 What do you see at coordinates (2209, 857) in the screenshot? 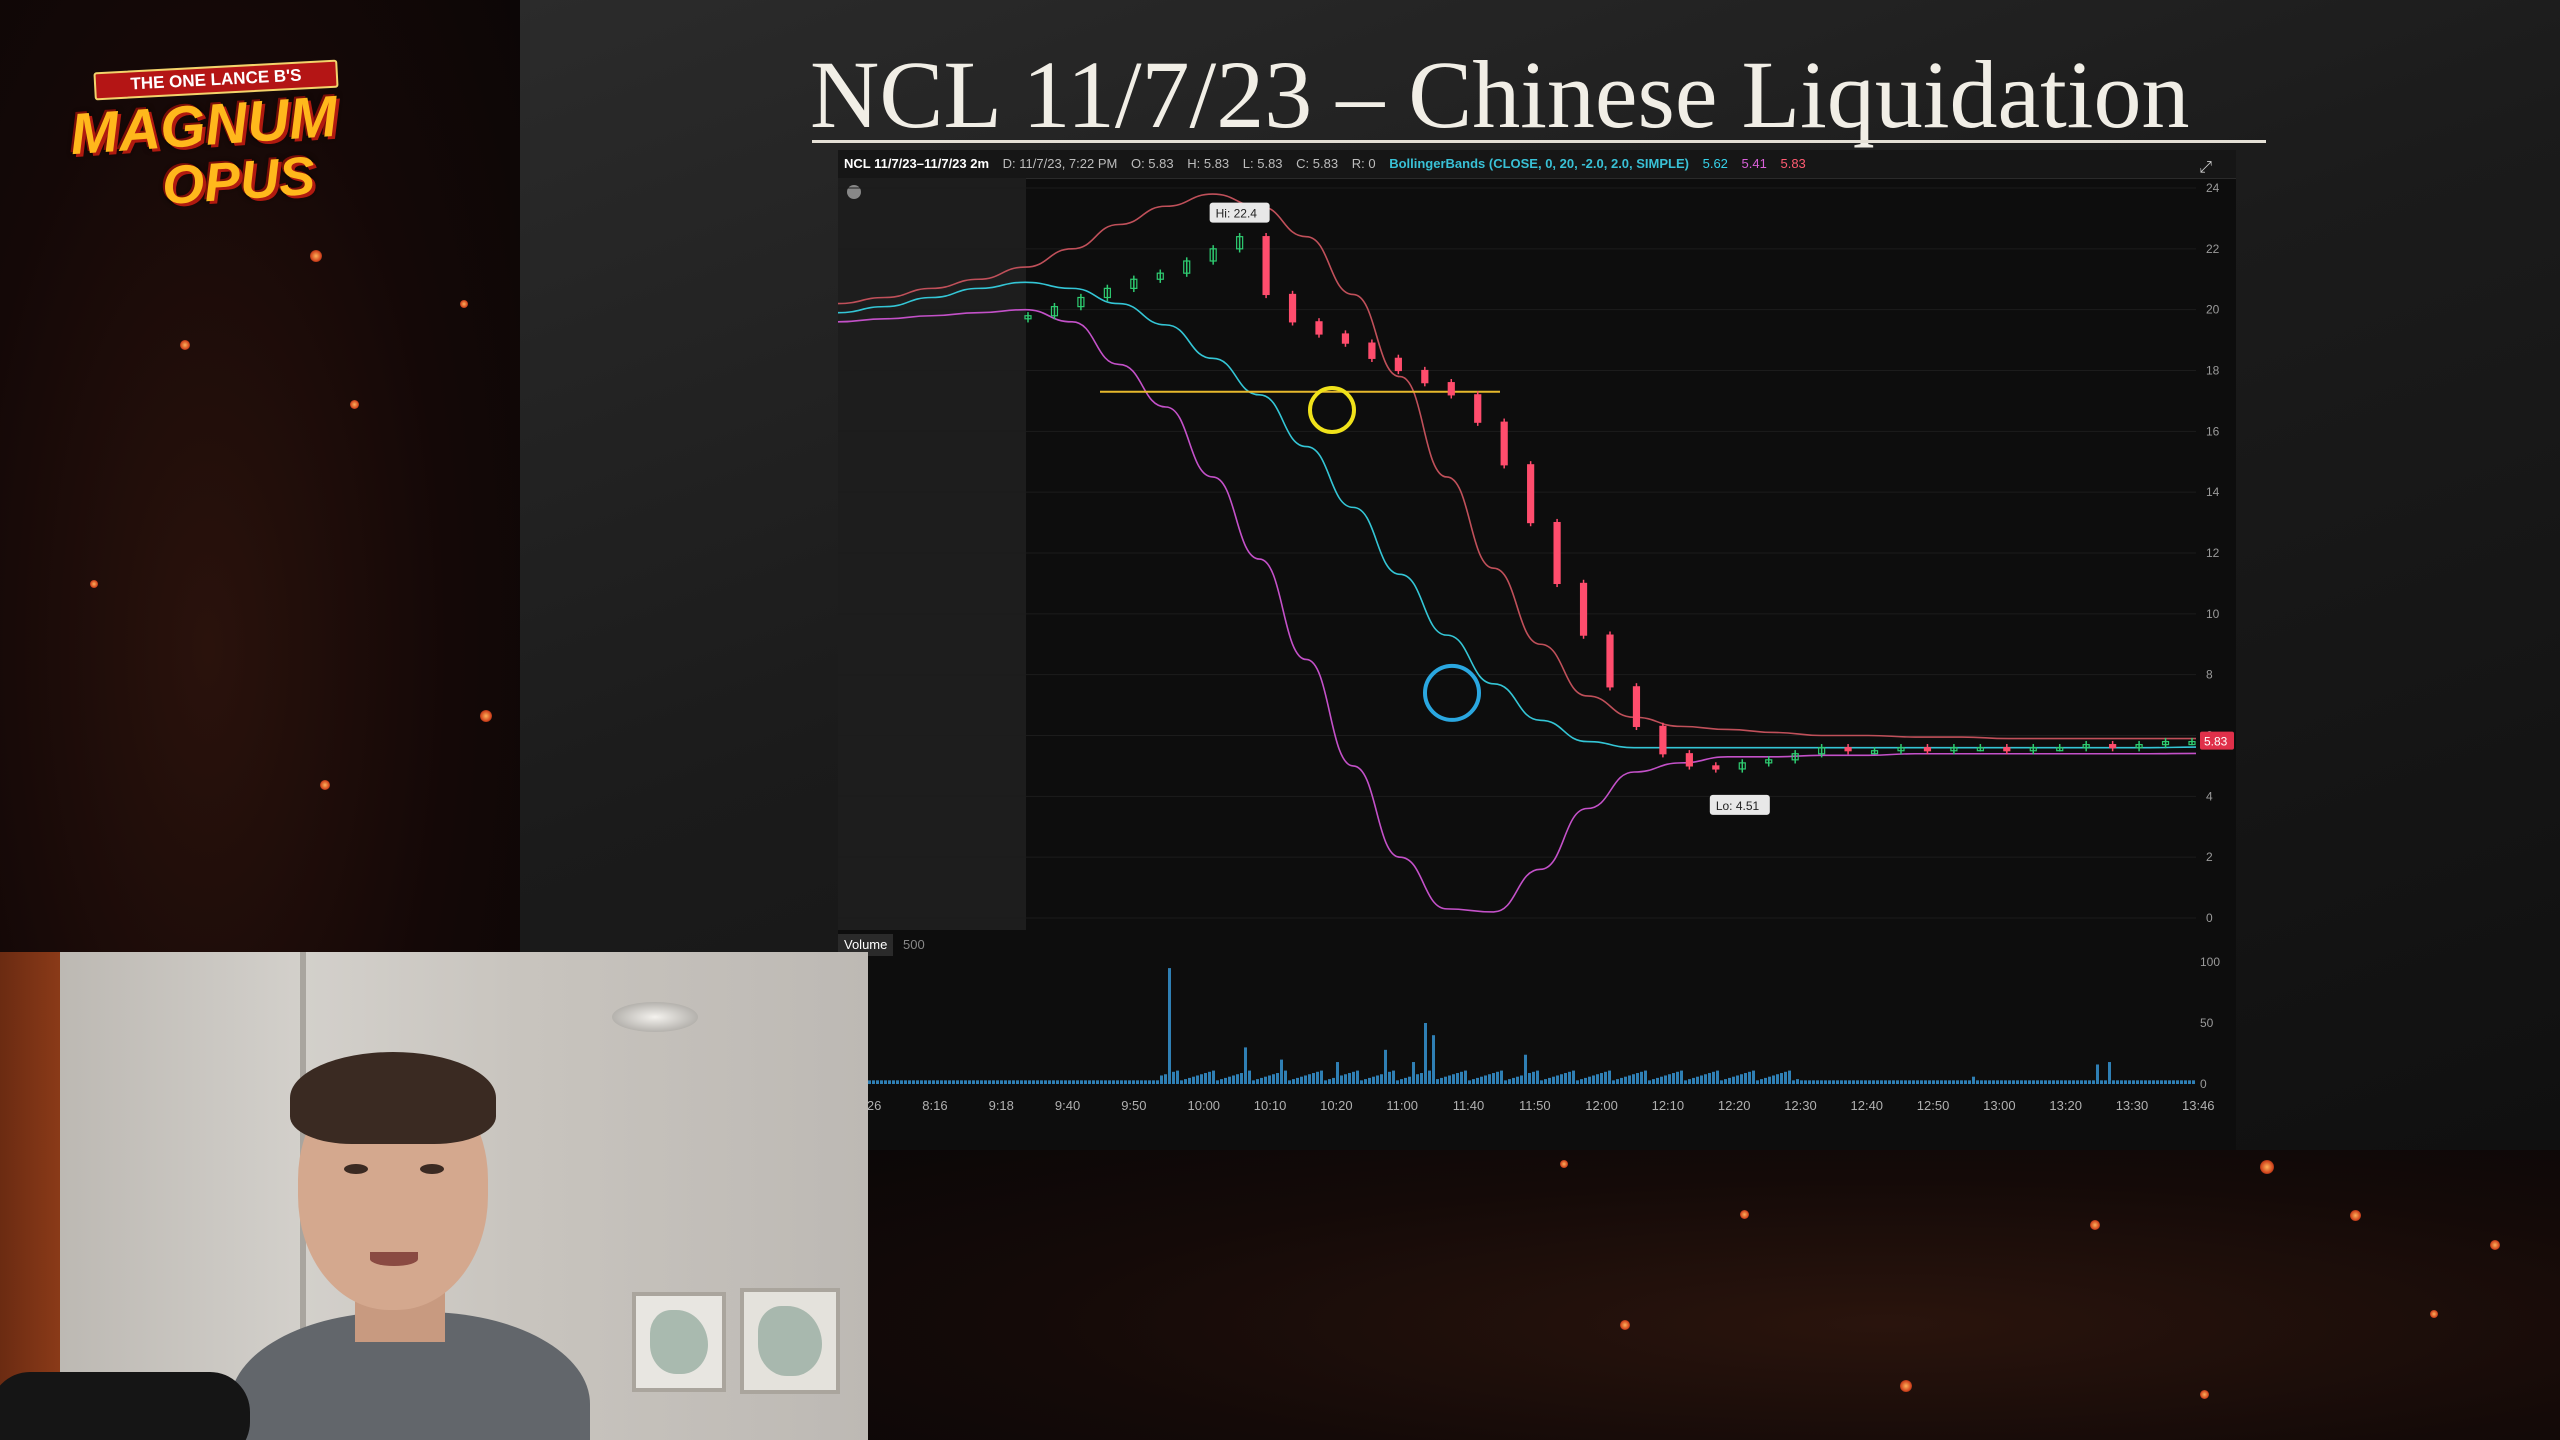
I see `price-tick-label: 2` at bounding box center [2209, 857].